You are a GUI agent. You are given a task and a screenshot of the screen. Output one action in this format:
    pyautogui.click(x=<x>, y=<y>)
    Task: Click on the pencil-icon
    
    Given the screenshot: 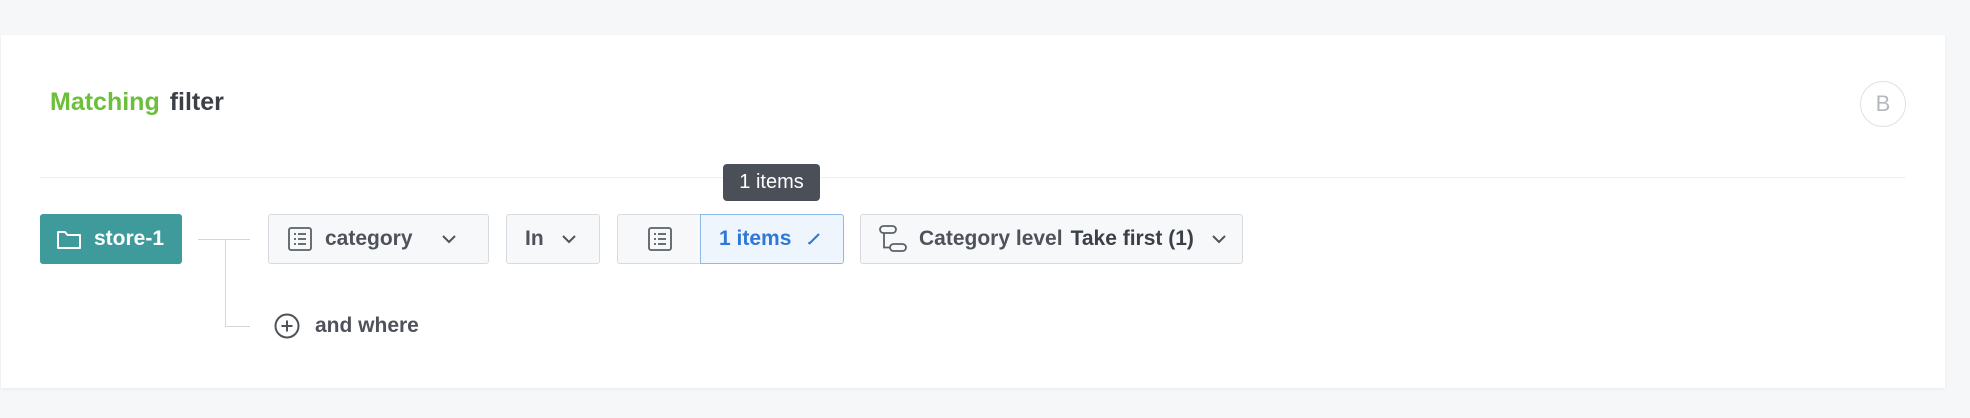 What is the action you would take?
    pyautogui.click(x=814, y=239)
    